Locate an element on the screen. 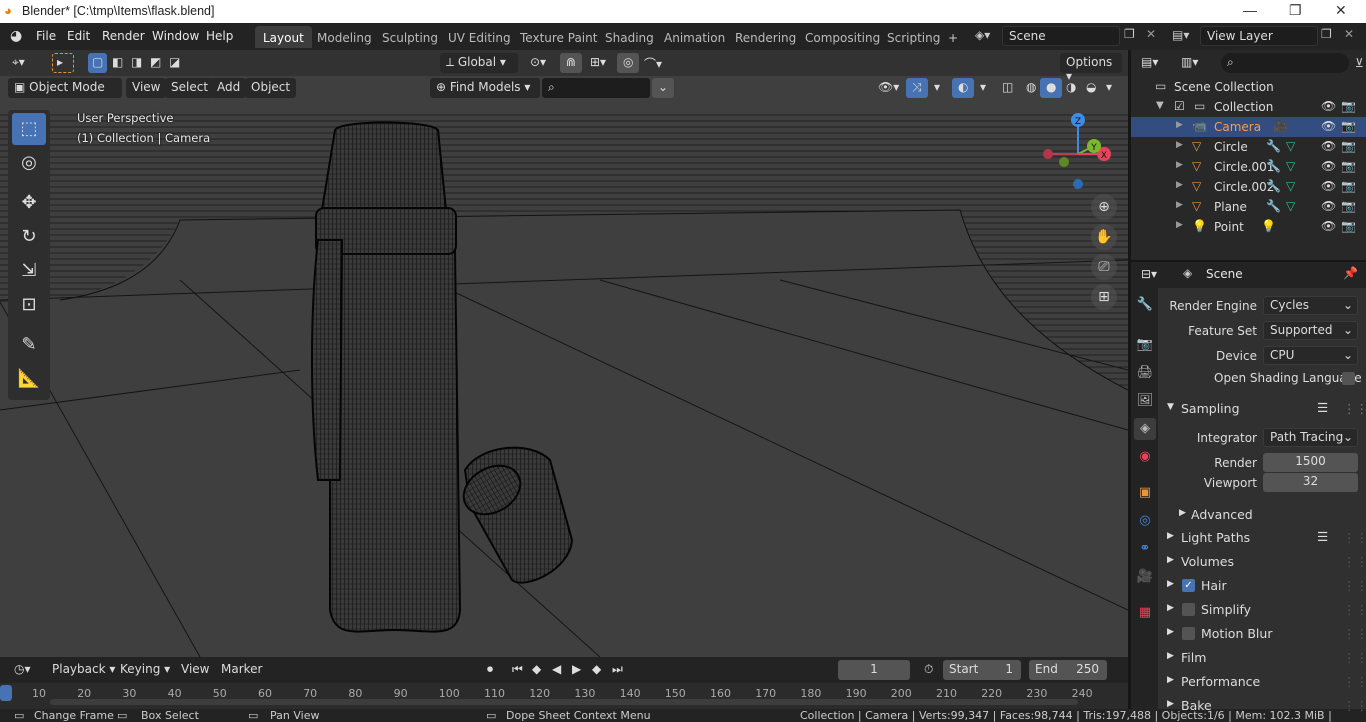 The image size is (1366, 722). delete-view-layer-icon: ✕ is located at coordinates (1349, 34).